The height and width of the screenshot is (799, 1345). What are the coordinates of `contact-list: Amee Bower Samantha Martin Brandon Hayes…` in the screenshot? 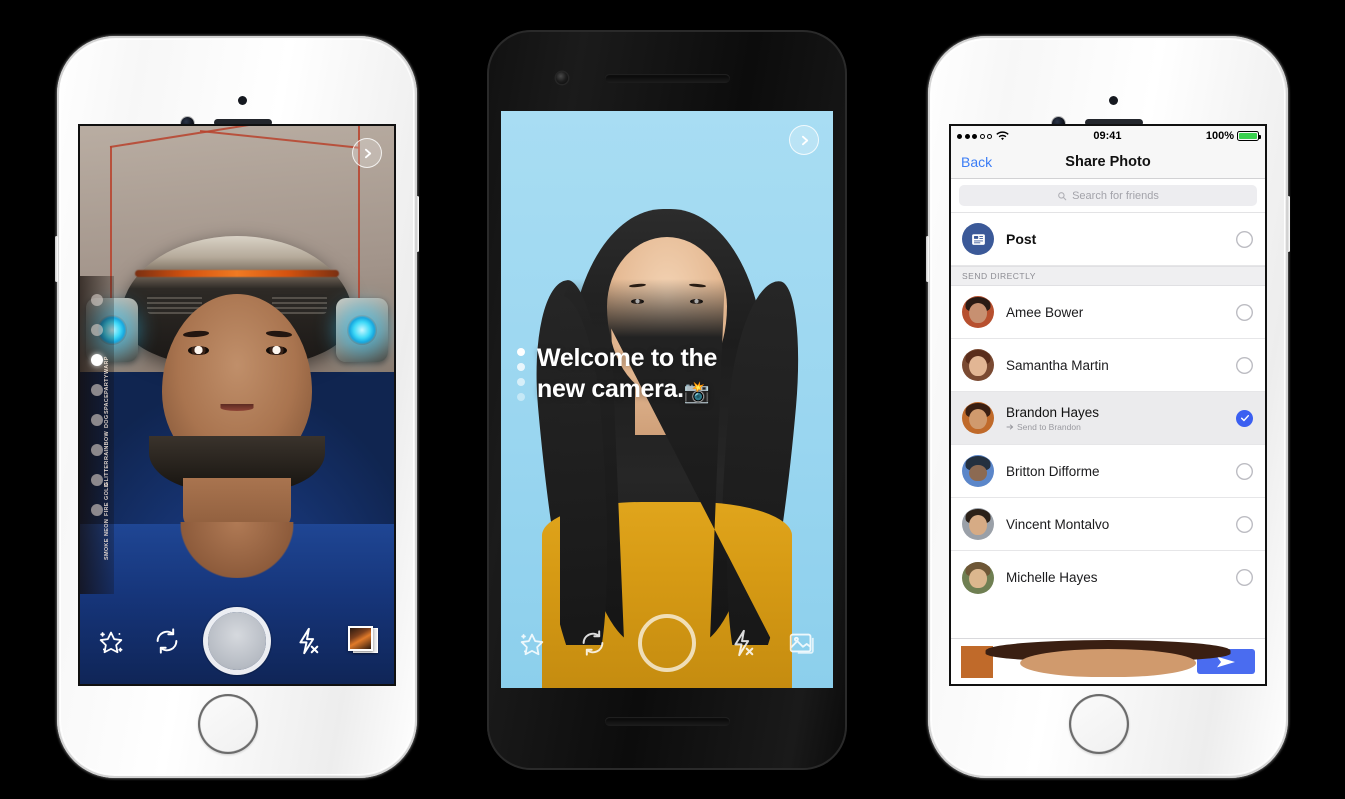 It's located at (1108, 445).